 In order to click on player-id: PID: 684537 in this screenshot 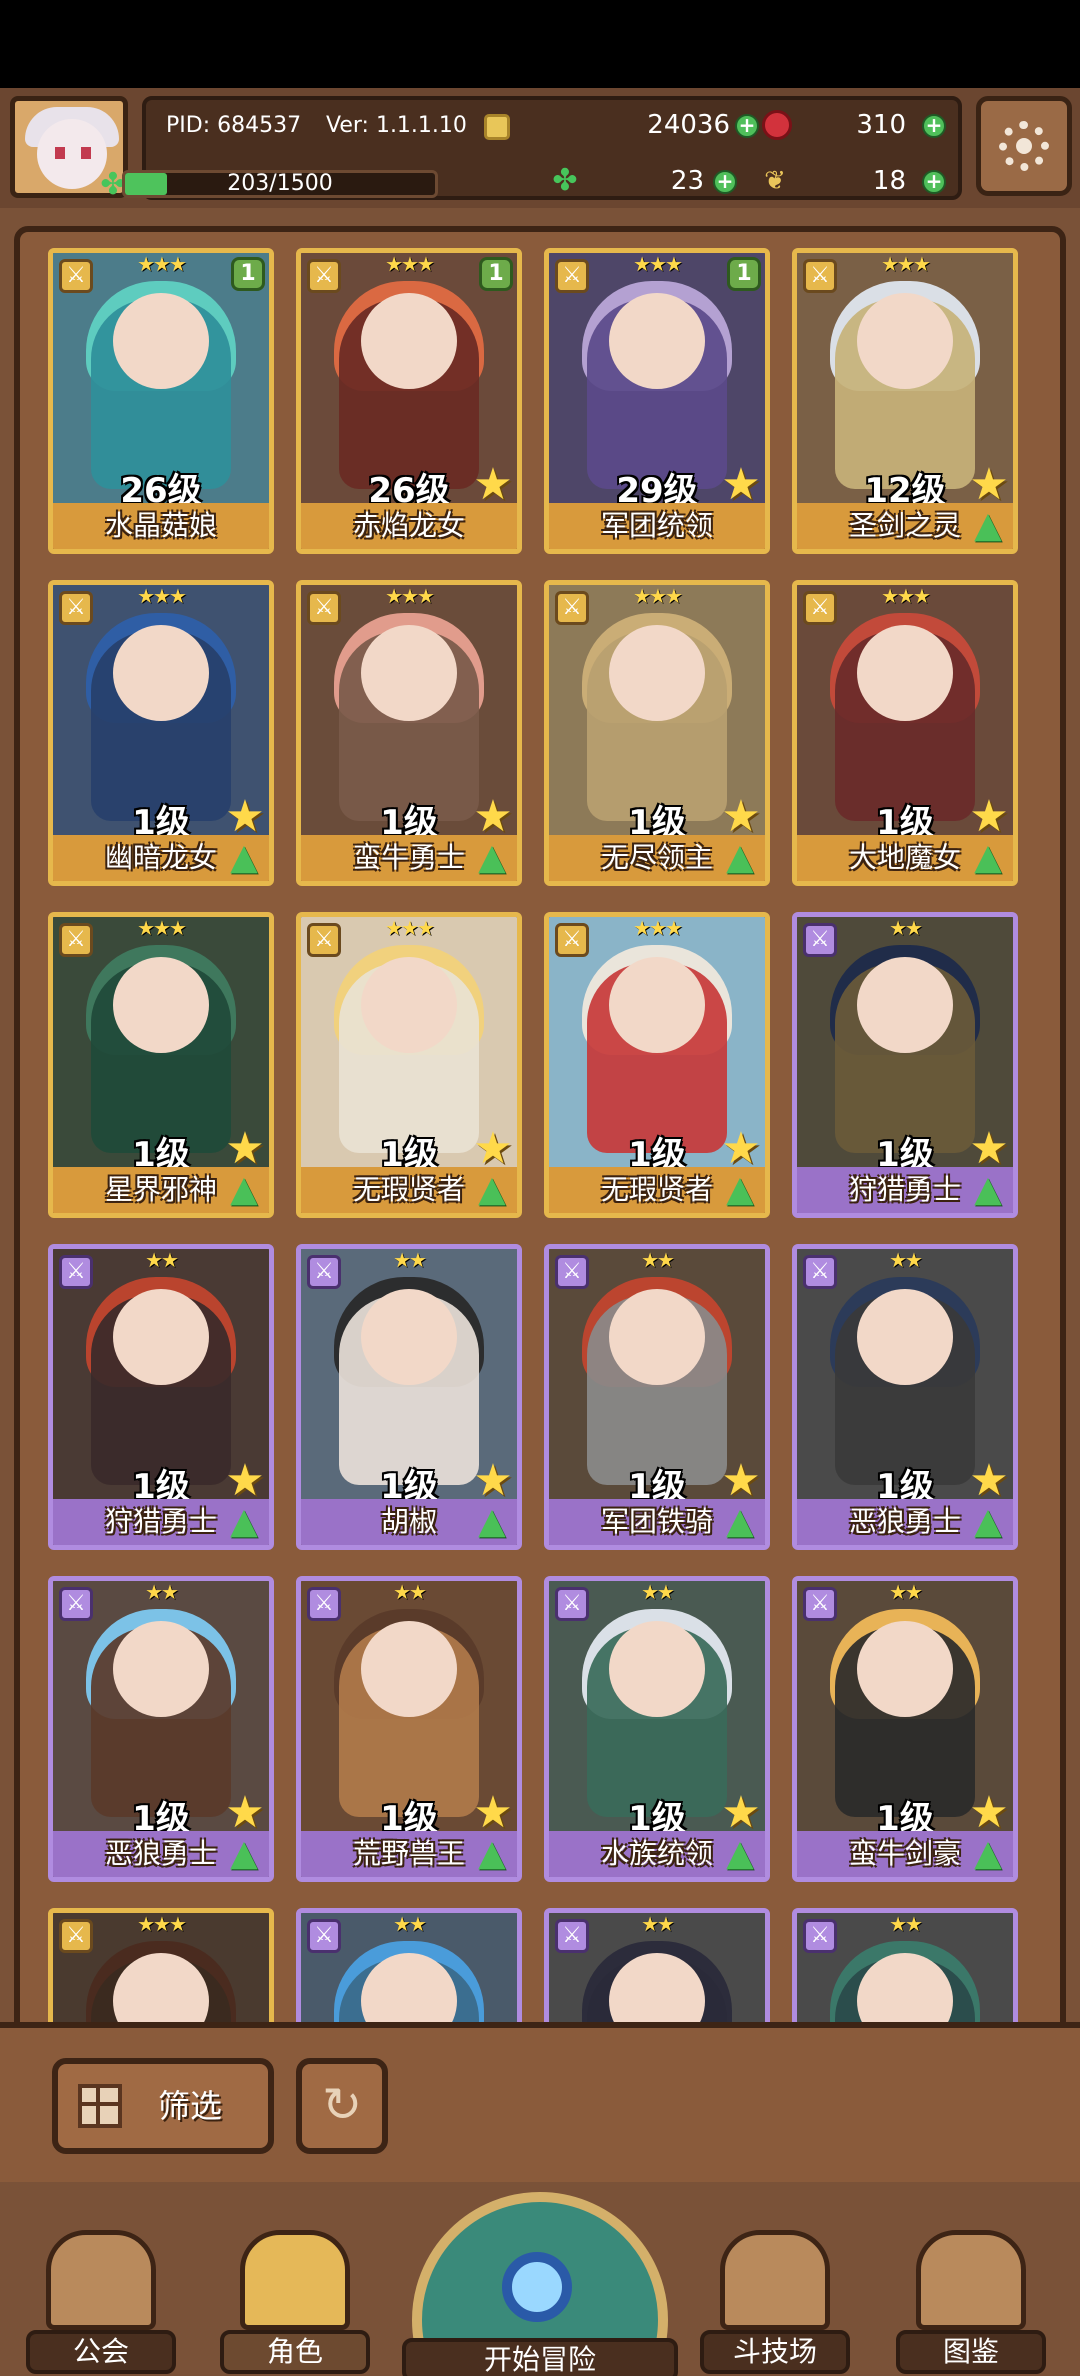, I will do `click(234, 125)`.